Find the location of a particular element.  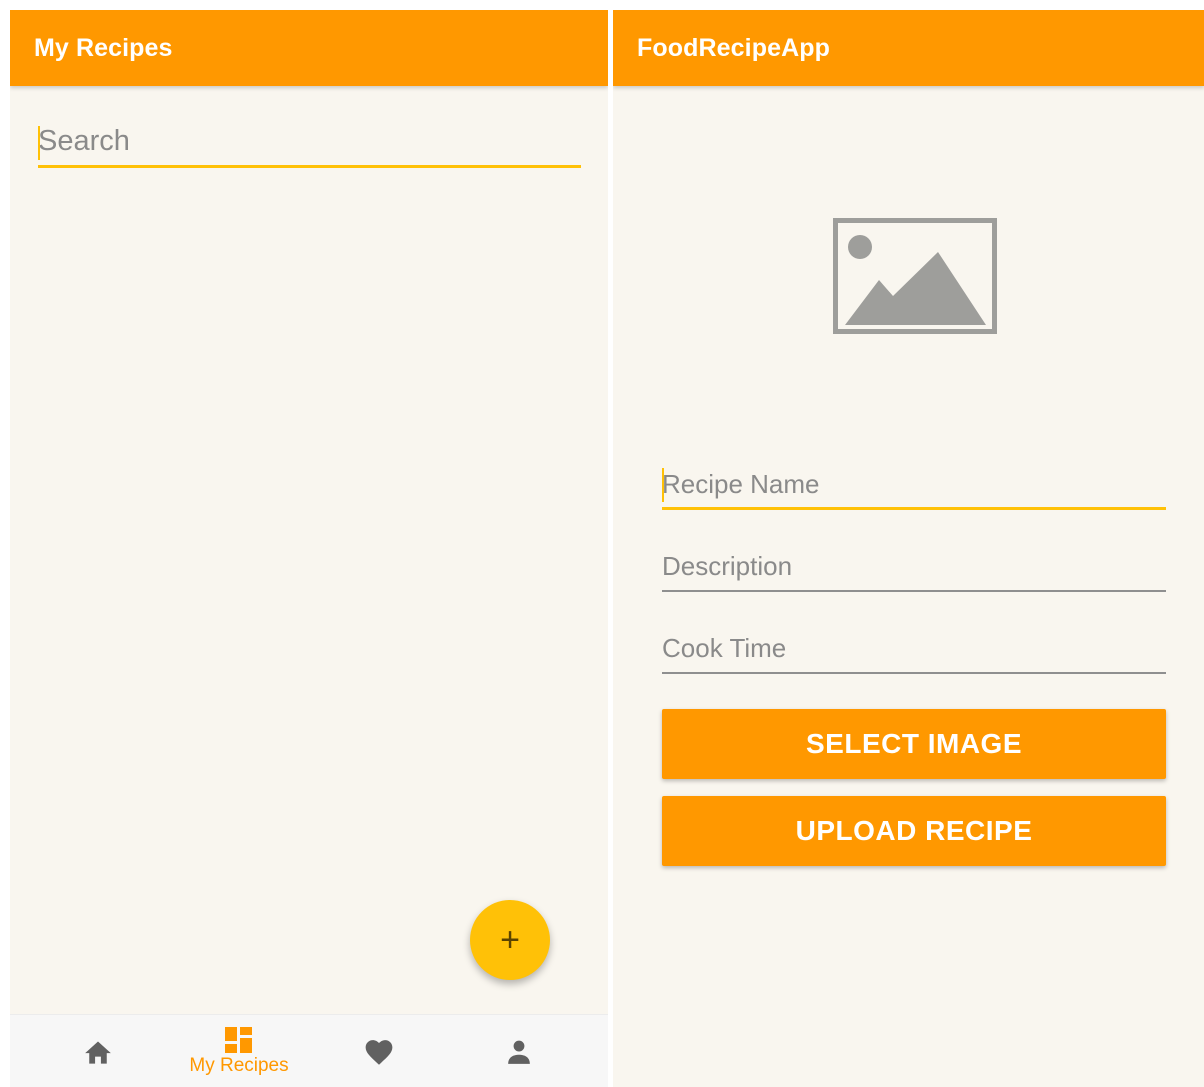

heart-icon is located at coordinates (379, 1052).